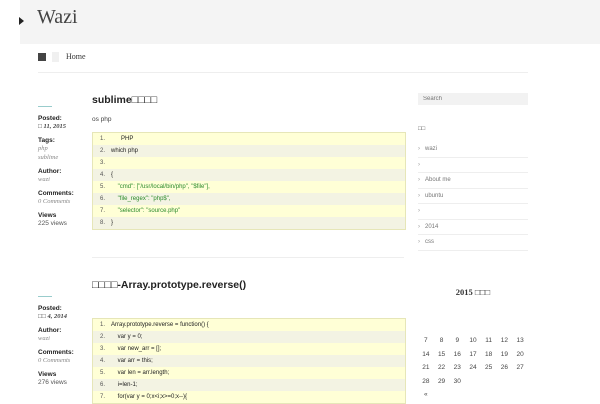 This screenshot has height=404, width=600. I want to click on tags-label: Tags:, so click(46, 140).